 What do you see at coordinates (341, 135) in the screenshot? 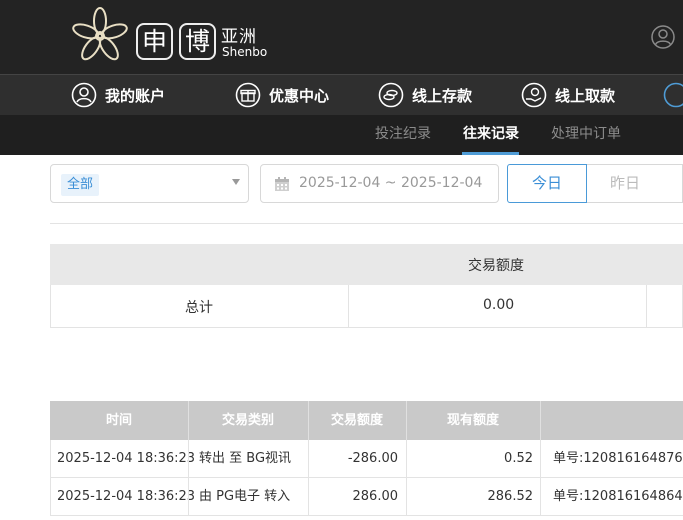
I see `sub-nav: 投注纪录 往来记录 处理中订单` at bounding box center [341, 135].